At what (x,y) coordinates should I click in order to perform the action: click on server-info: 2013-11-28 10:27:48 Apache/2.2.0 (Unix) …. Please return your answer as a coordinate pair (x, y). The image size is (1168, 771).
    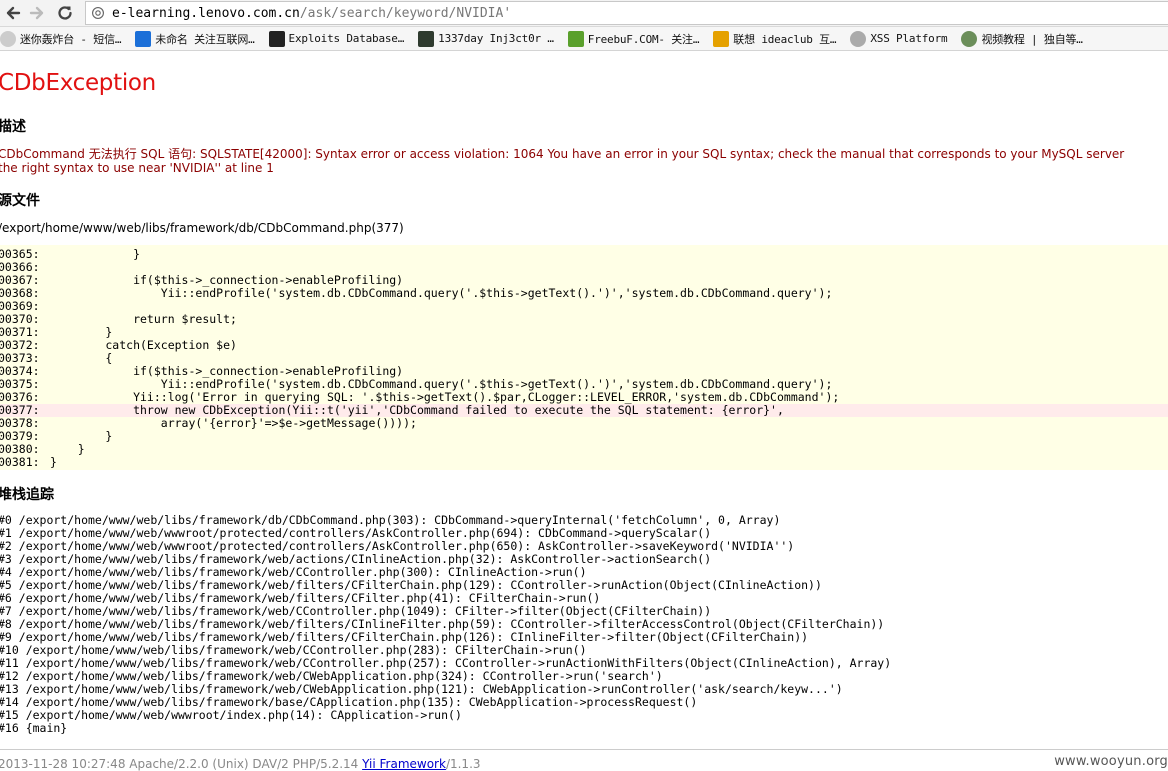
    Looking at the image, I should click on (181, 764).